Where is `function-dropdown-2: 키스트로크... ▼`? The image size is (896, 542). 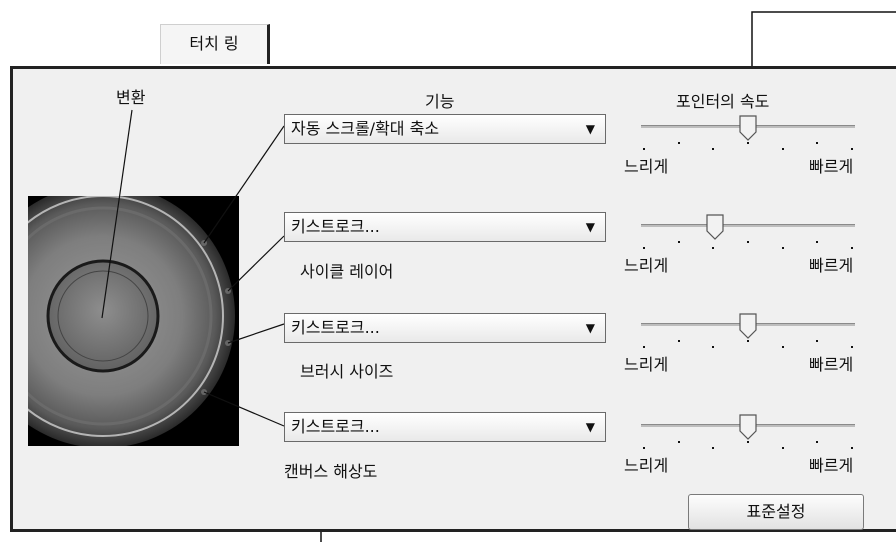 function-dropdown-2: 키스트로크... ▼ is located at coordinates (445, 227).